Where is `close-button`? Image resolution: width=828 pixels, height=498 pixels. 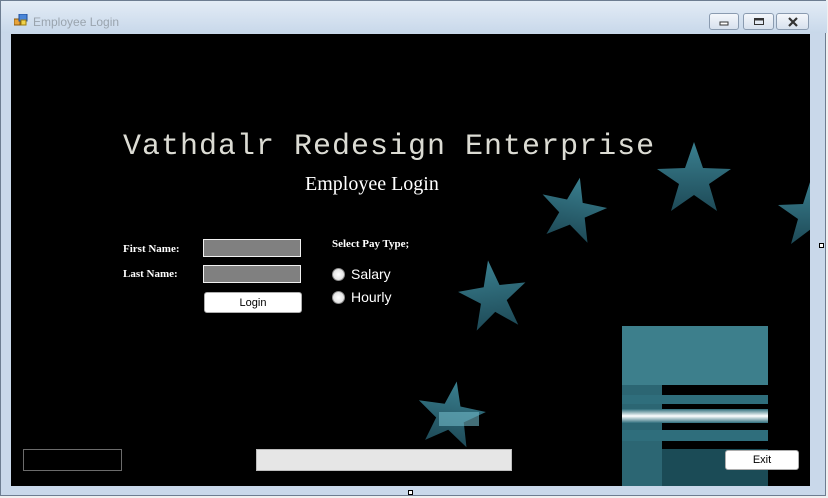 close-button is located at coordinates (792, 21).